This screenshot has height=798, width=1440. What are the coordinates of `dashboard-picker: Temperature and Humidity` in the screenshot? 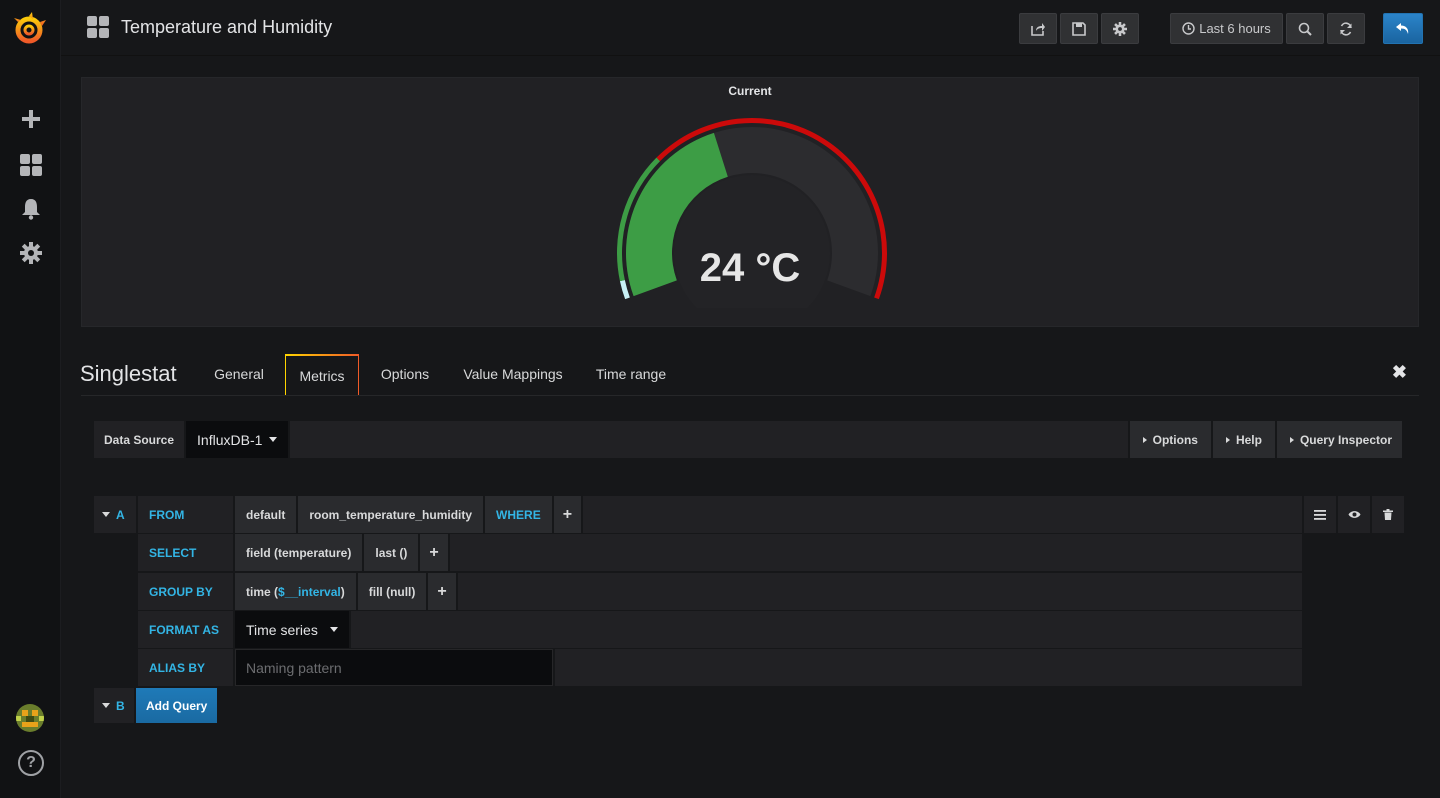 It's located at (209, 27).